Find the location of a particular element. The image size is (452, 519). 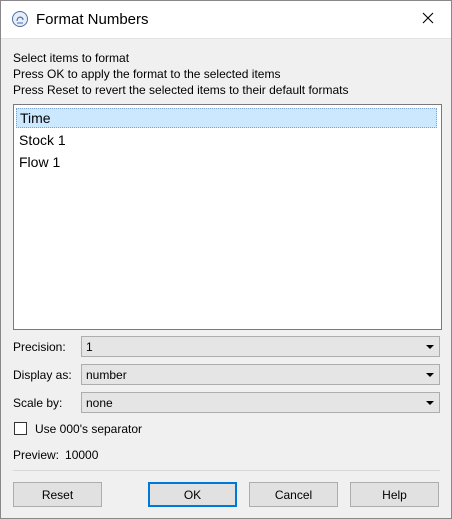

preview-label: Preview: is located at coordinates (36, 455).